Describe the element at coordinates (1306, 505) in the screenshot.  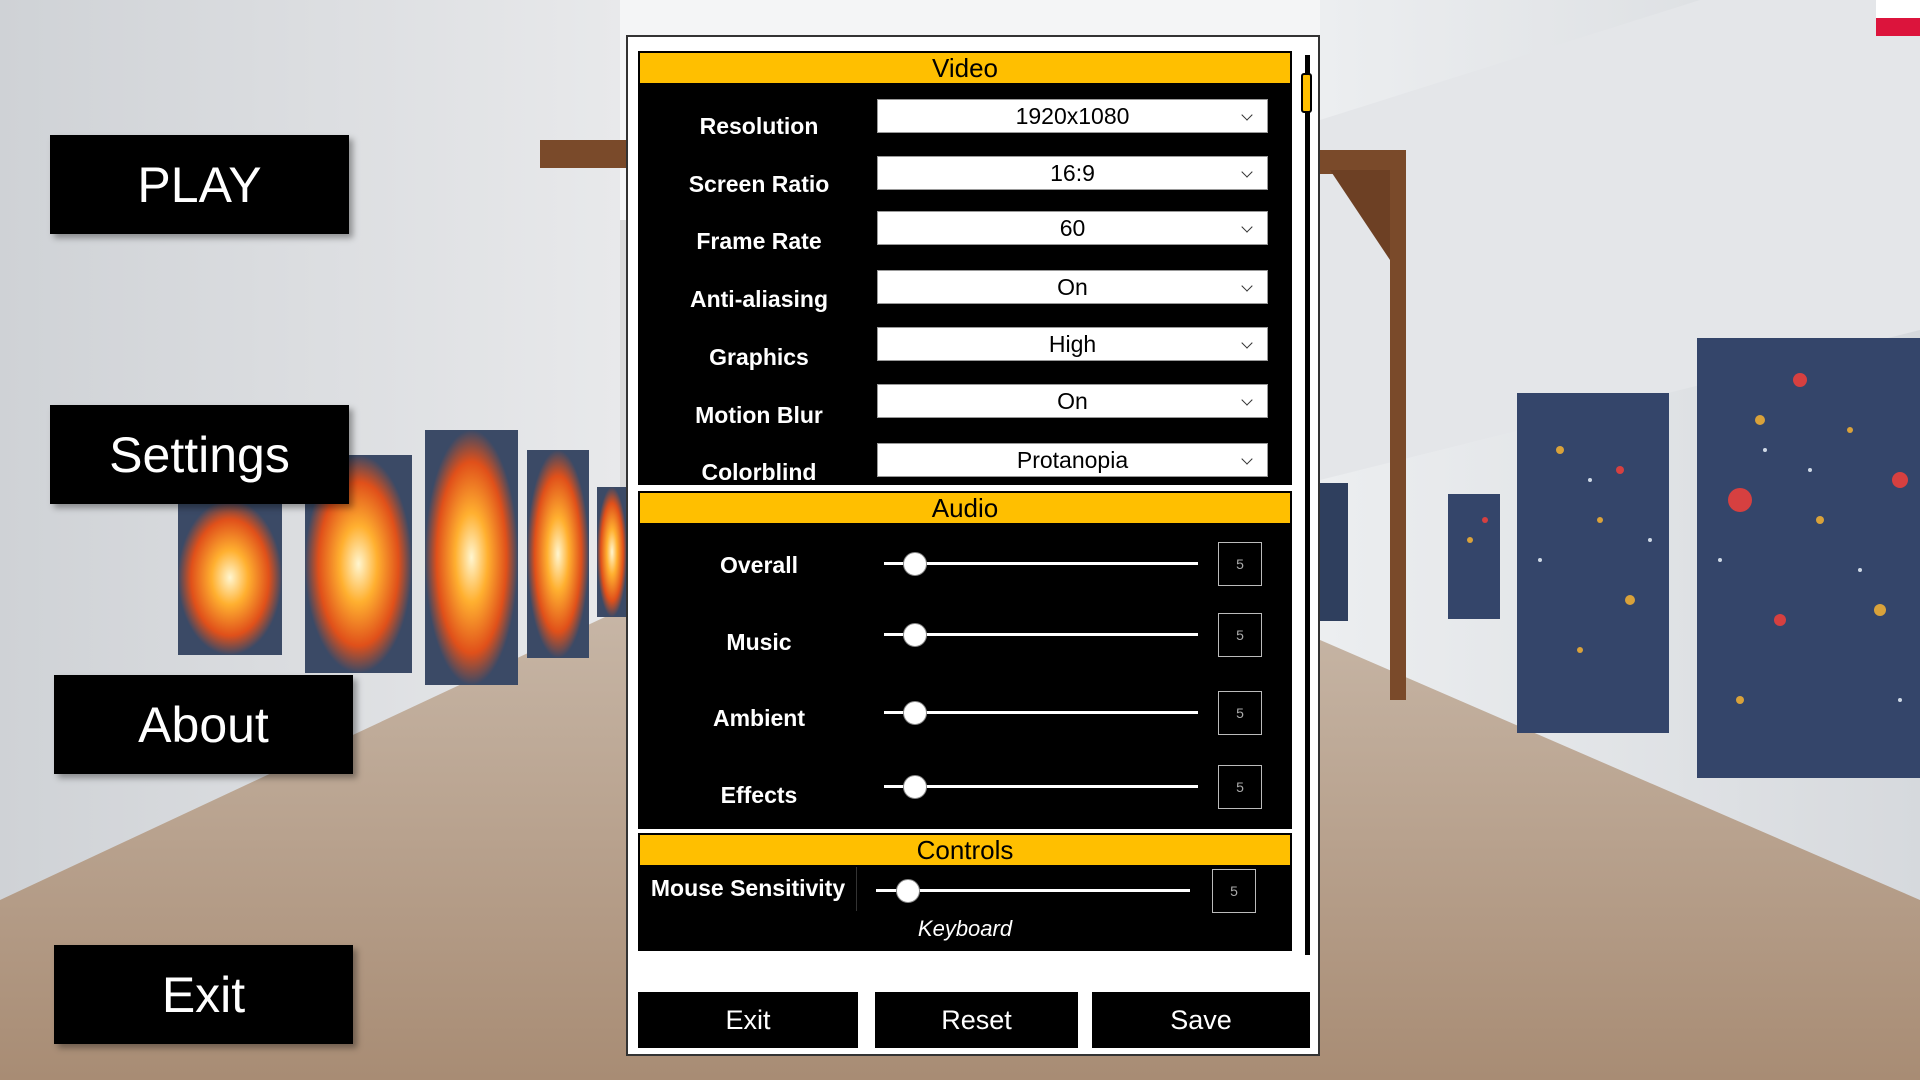
I see `settings-scrollbar` at that location.